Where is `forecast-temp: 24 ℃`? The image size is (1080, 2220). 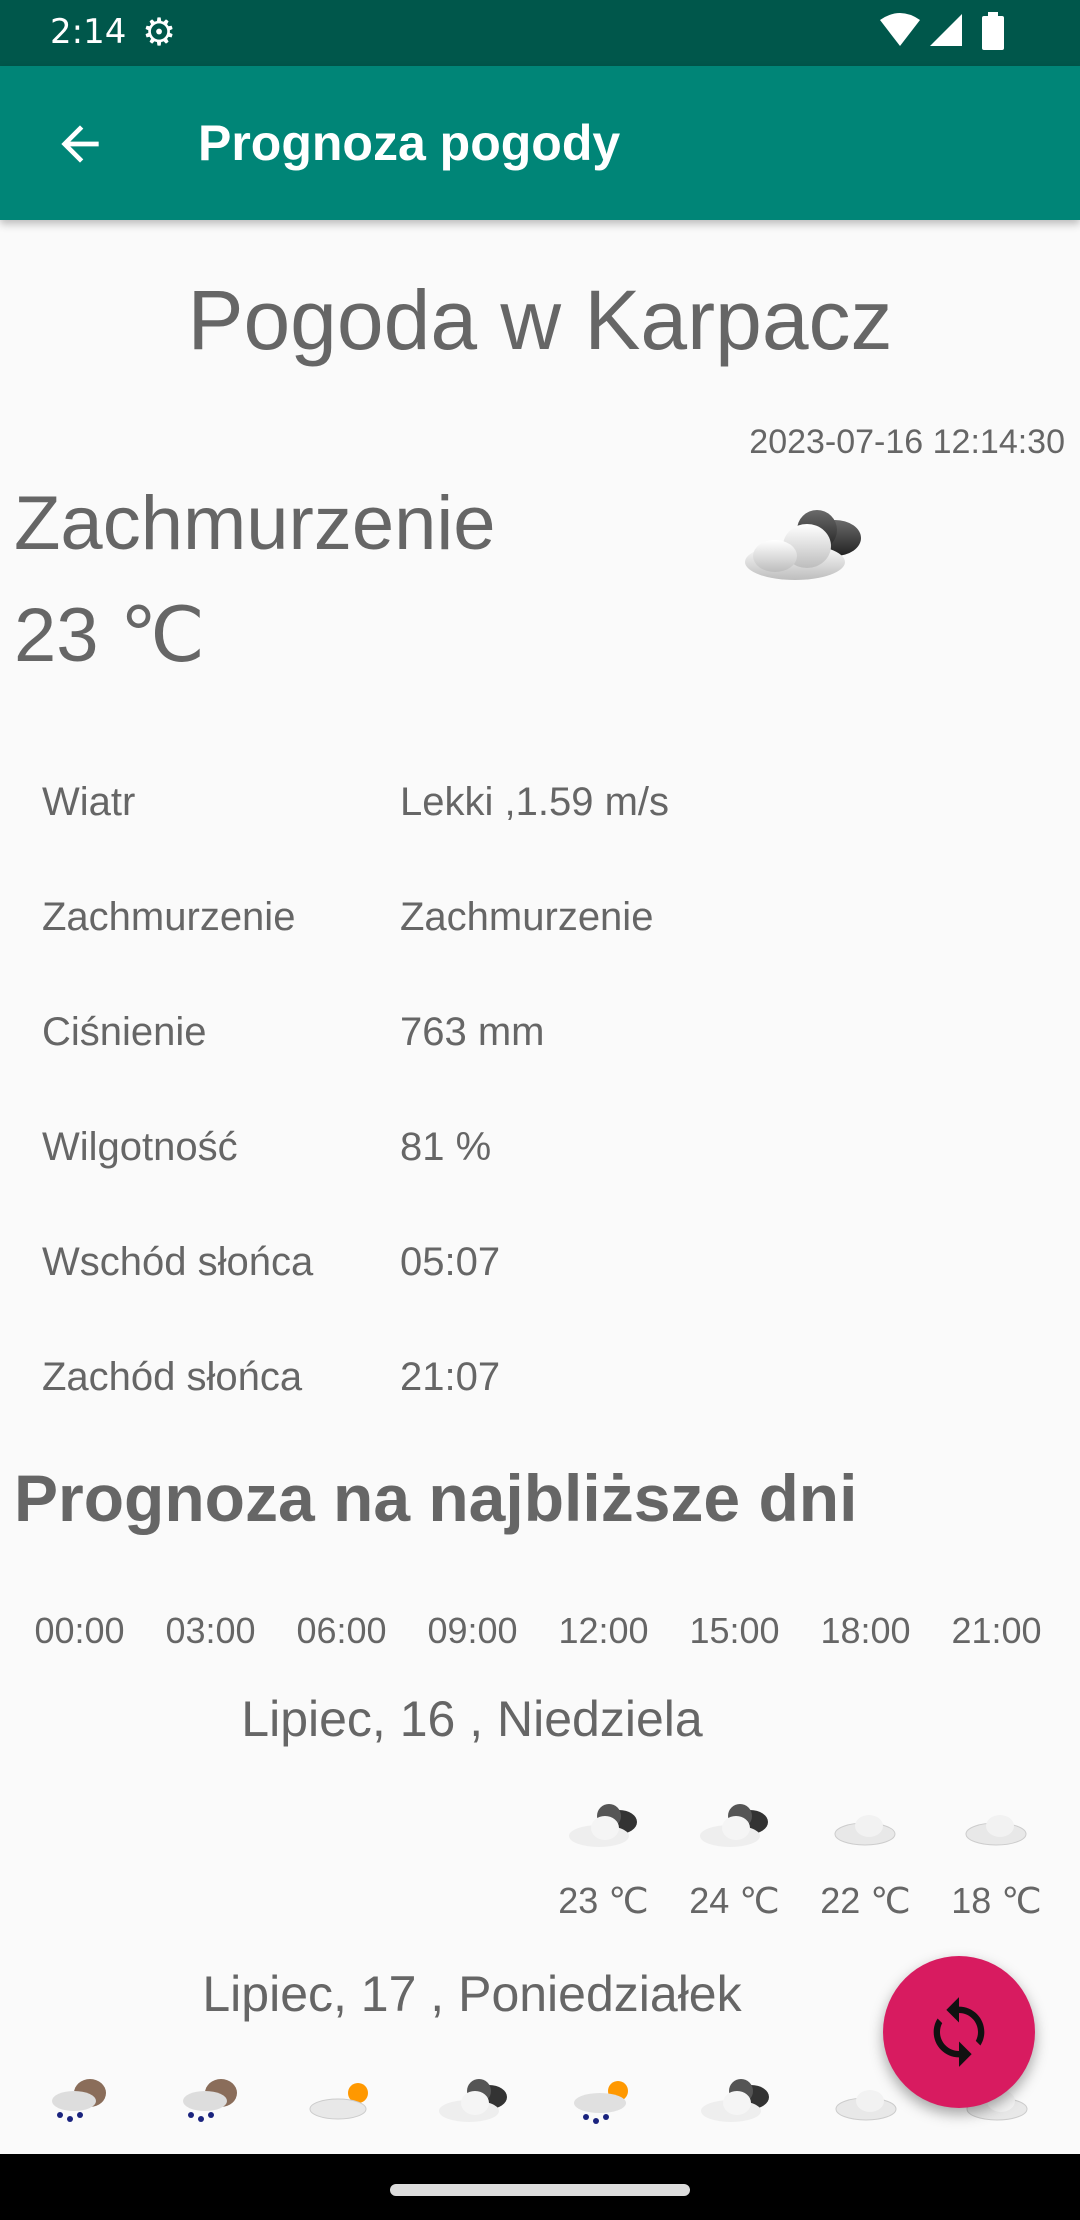 forecast-temp: 24 ℃ is located at coordinates (734, 1900).